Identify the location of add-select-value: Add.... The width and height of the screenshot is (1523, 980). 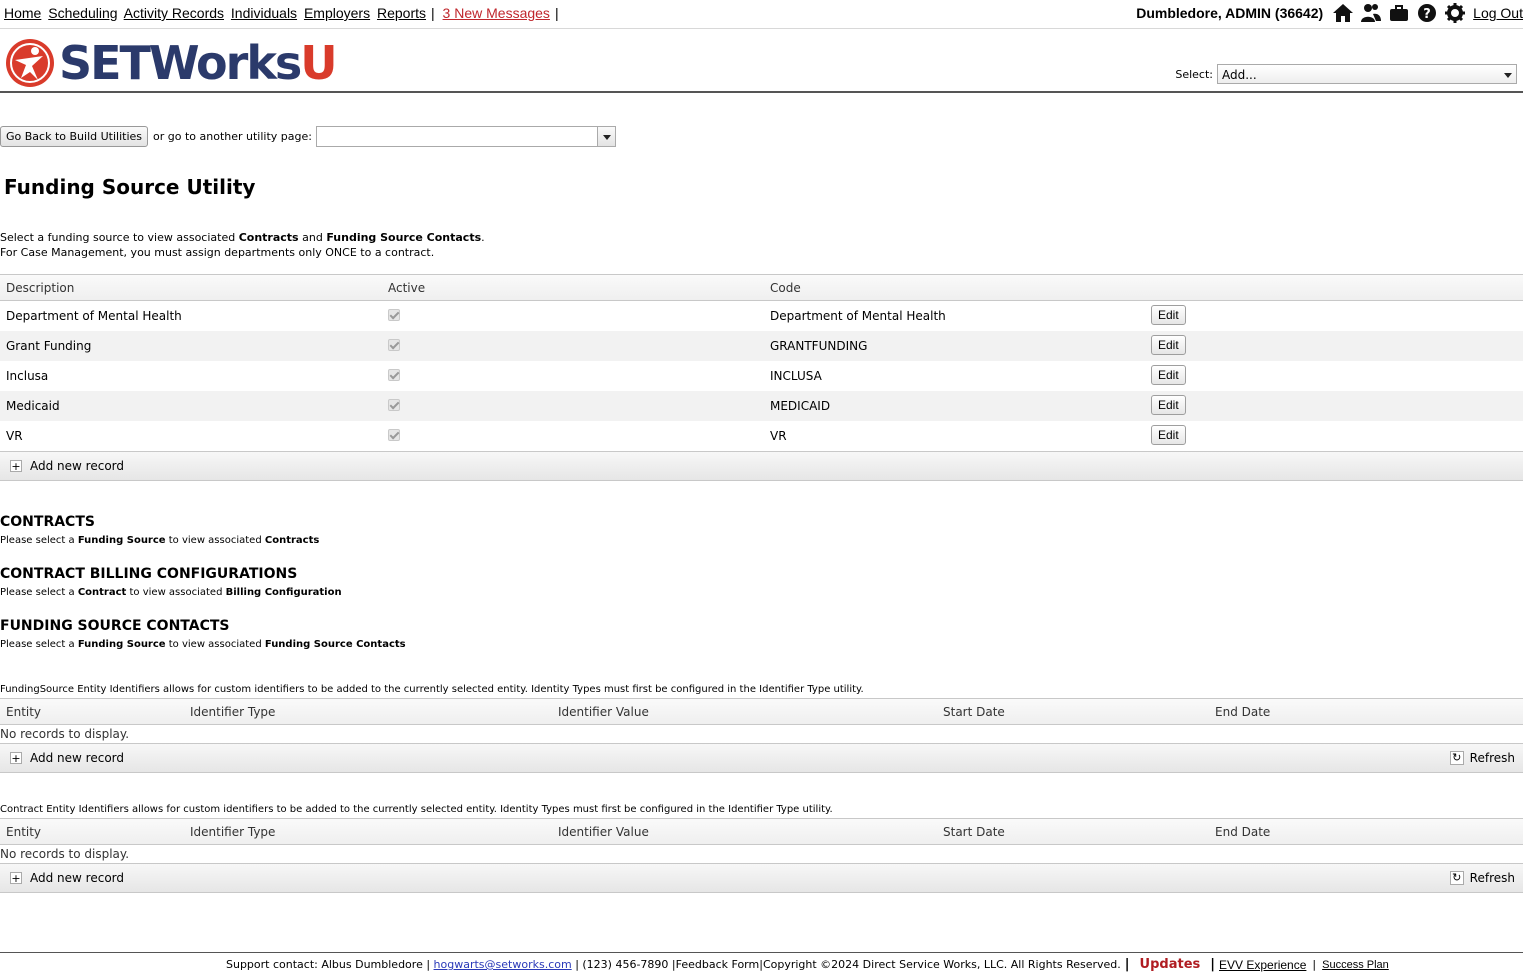
(1239, 75).